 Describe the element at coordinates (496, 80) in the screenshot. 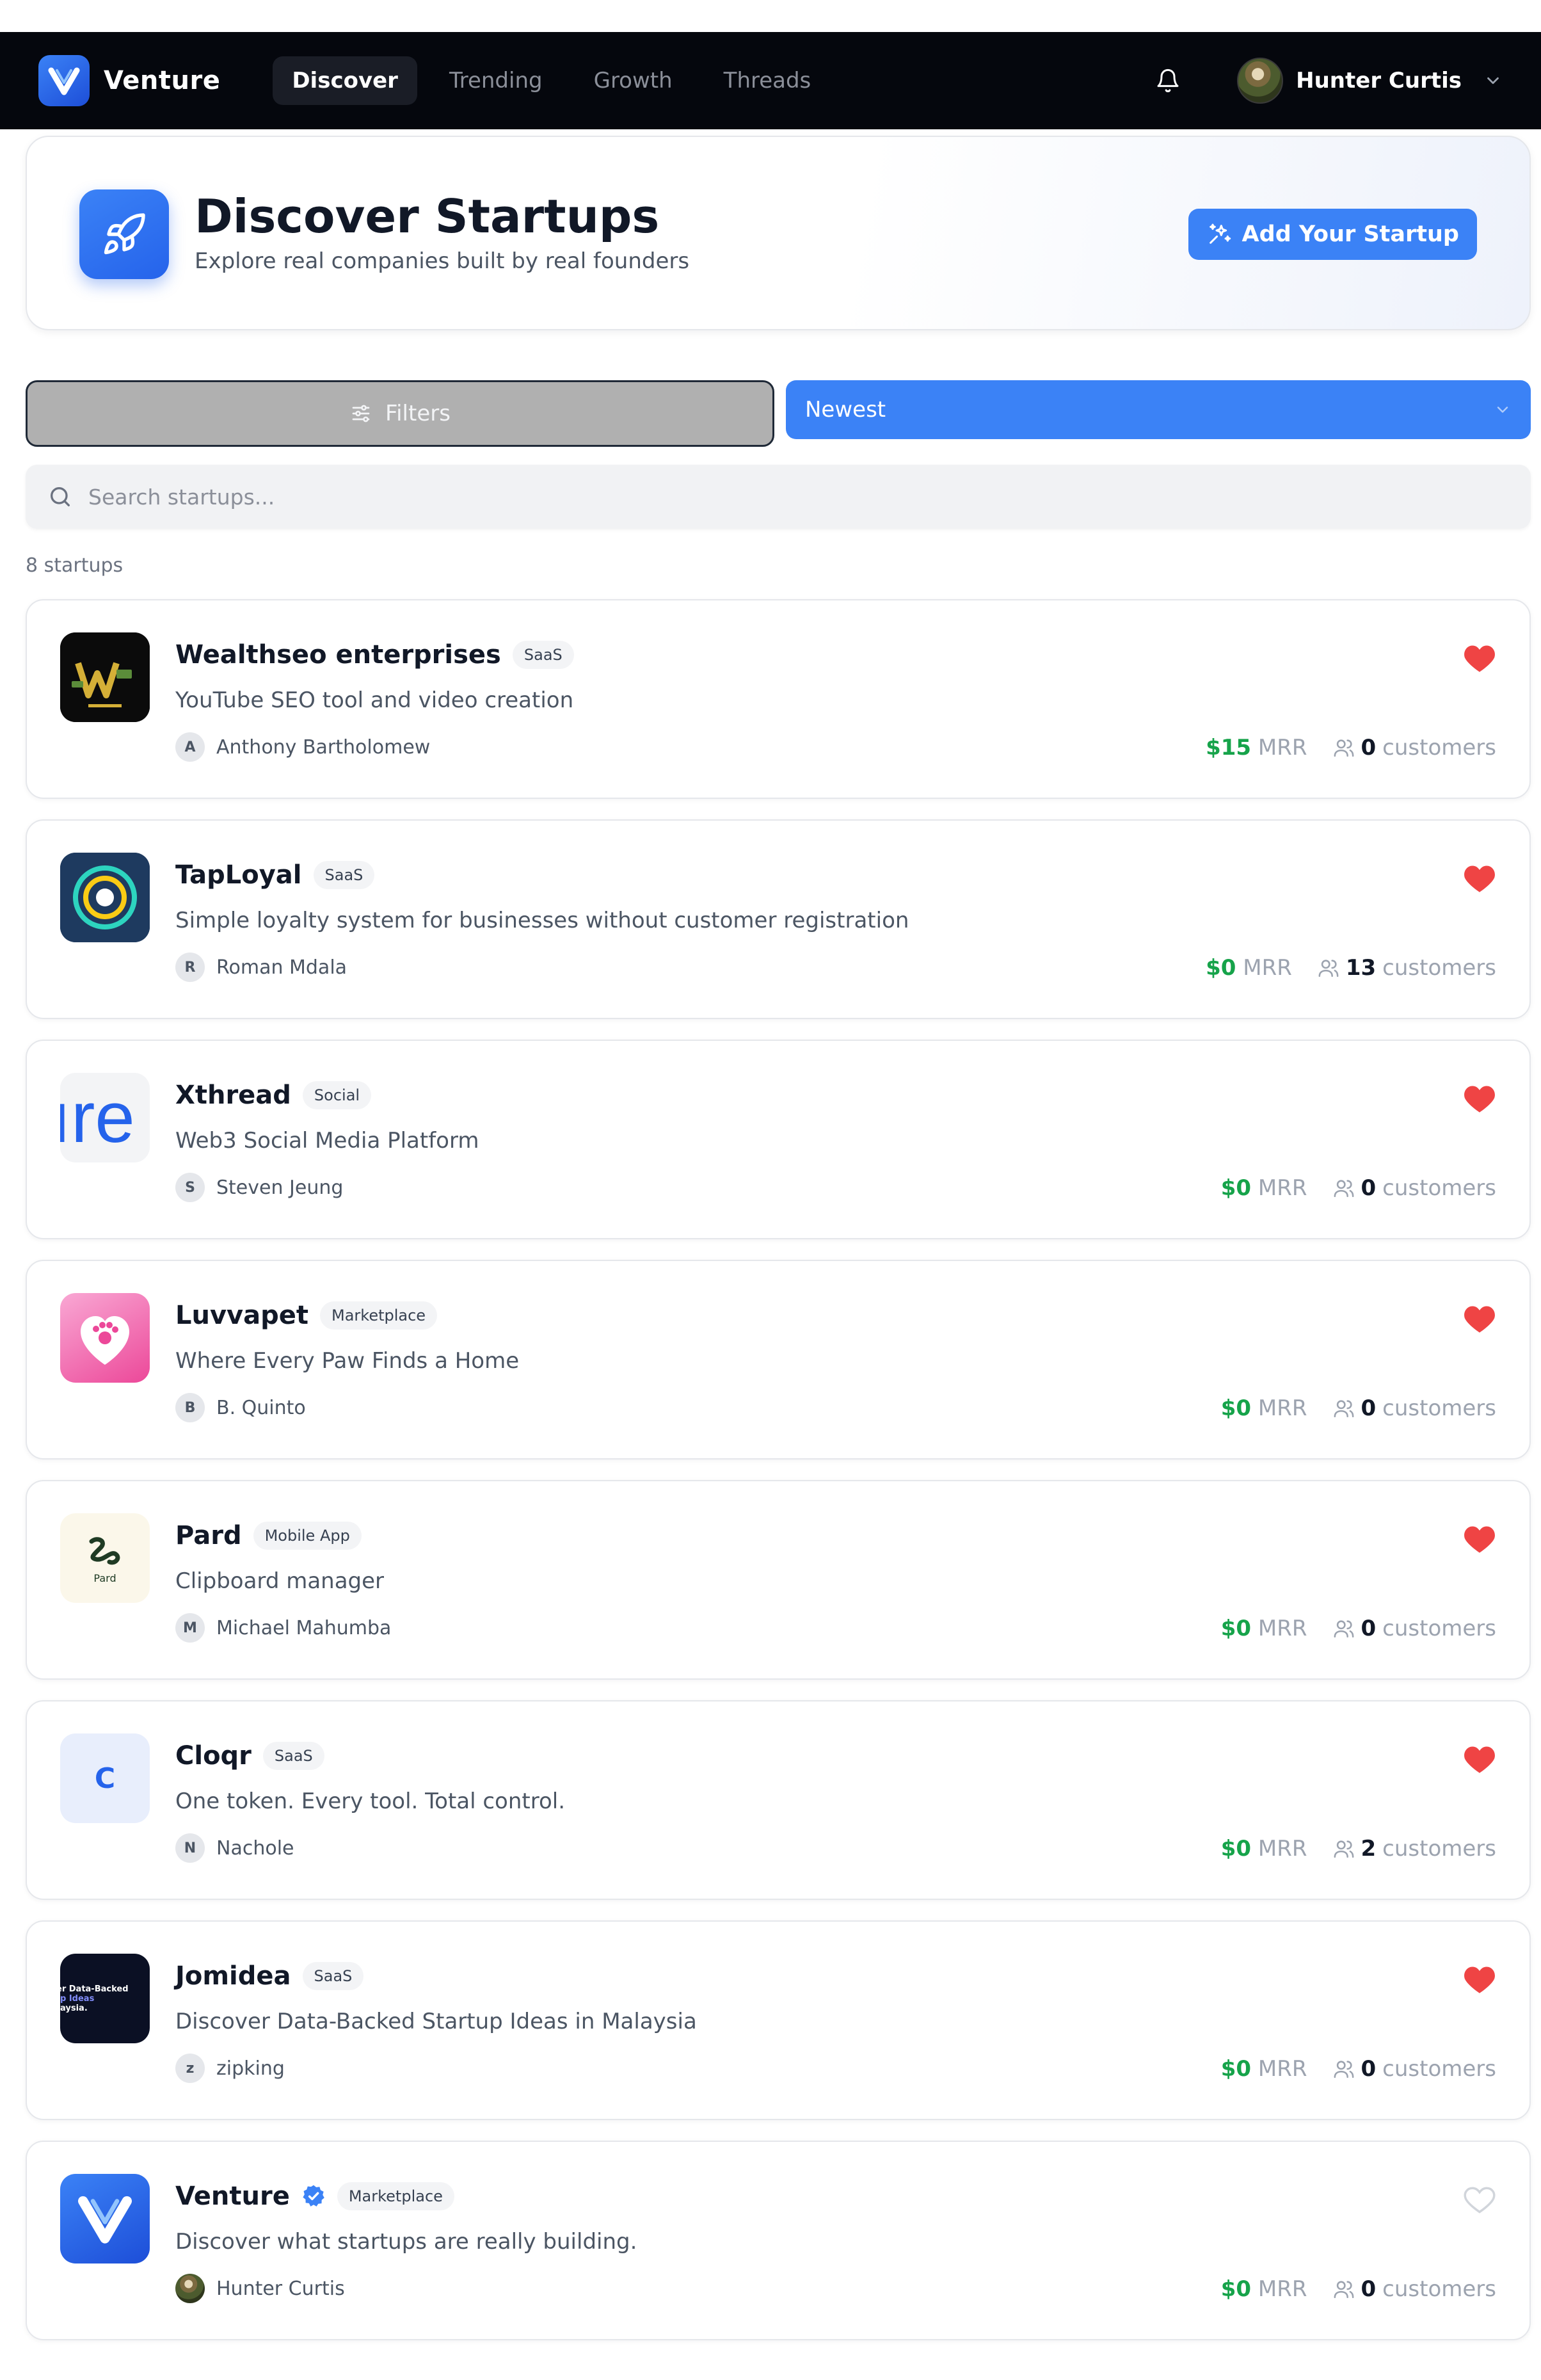

I see `tab-trending: Trending` at that location.